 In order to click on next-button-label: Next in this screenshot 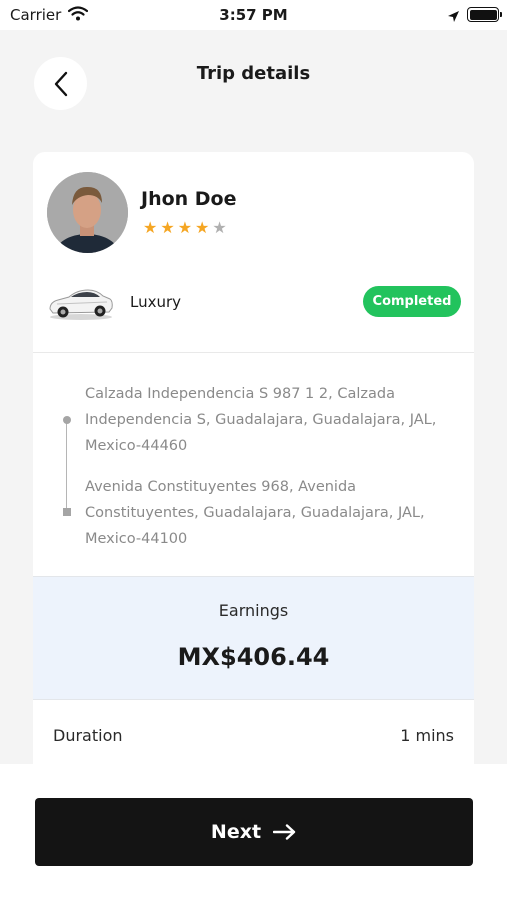, I will do `click(236, 832)`.